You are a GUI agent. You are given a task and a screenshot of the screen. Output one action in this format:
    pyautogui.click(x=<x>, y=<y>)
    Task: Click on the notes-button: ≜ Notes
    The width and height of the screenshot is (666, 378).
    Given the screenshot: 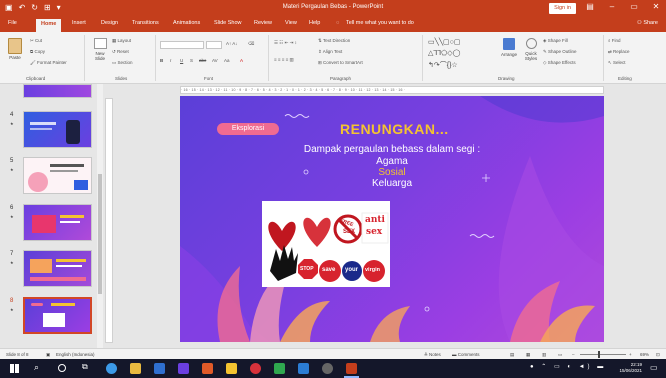 What is the action you would take?
    pyautogui.click(x=432, y=355)
    